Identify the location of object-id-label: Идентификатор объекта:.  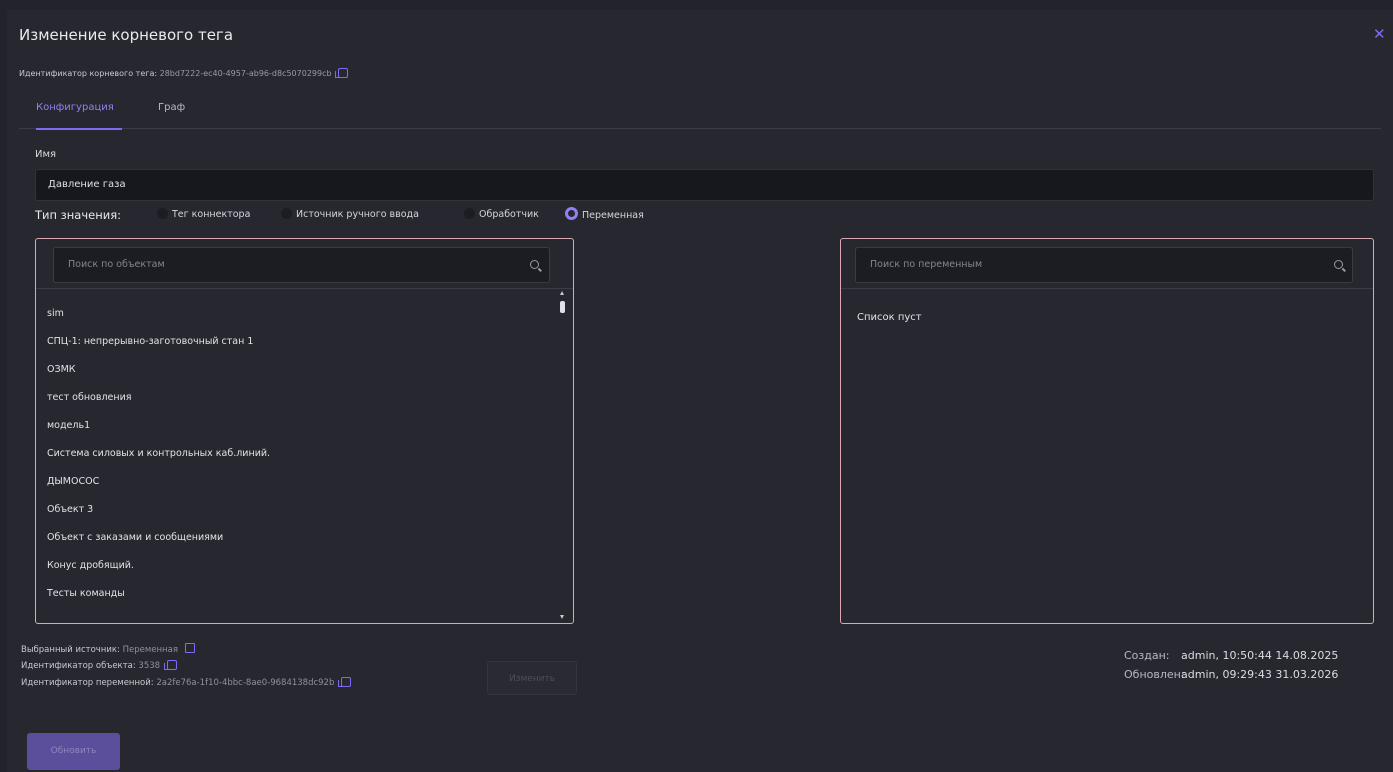
(78, 666).